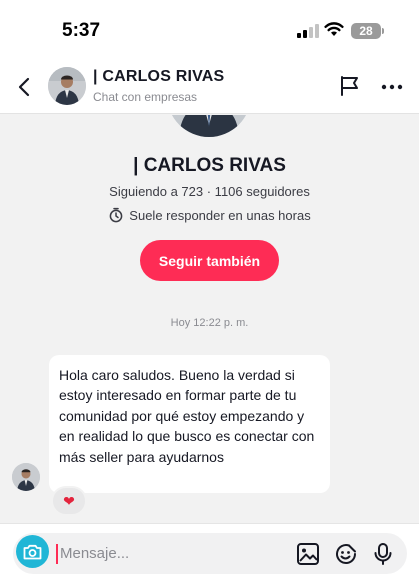  I want to click on battery-cap, so click(383, 31).